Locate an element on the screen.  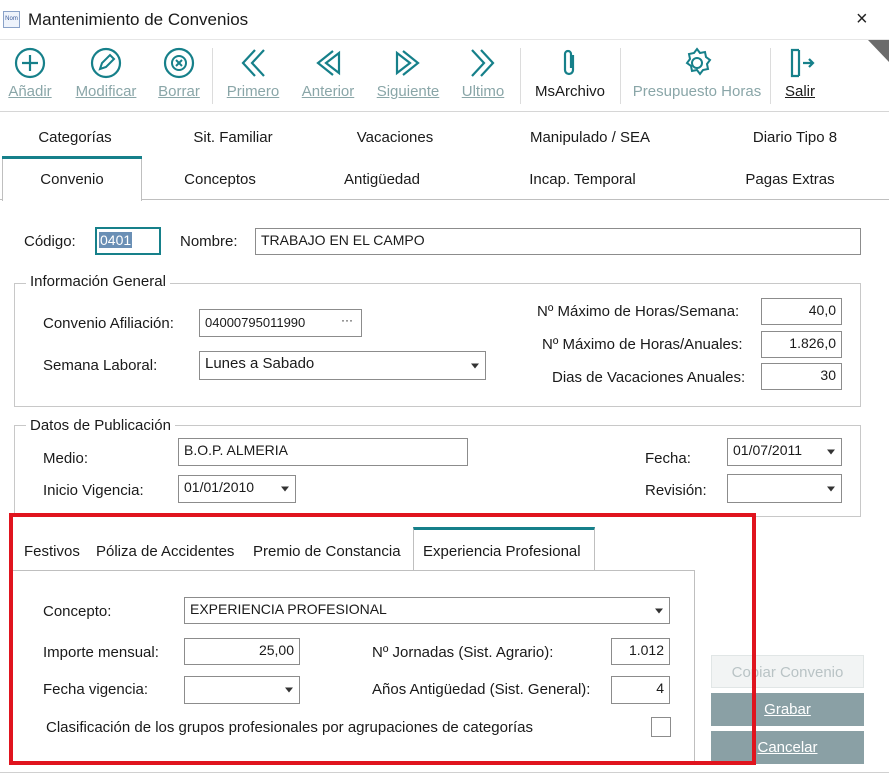
info-general-title: Información General is located at coordinates (98, 281).